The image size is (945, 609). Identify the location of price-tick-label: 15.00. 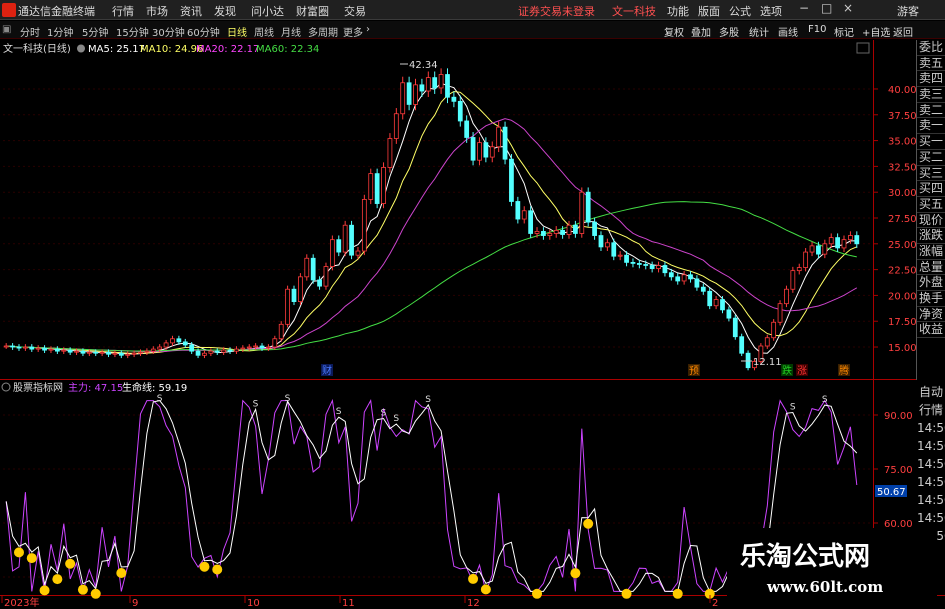
(902, 348).